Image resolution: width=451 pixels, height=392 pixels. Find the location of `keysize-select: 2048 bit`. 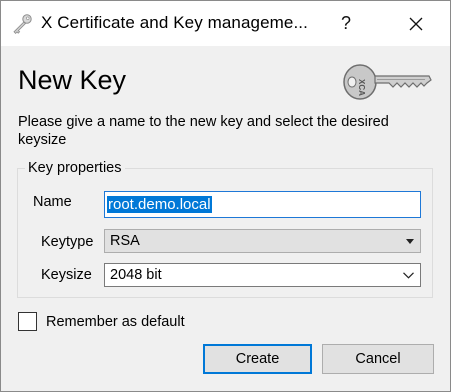

keysize-select: 2048 bit is located at coordinates (262, 275).